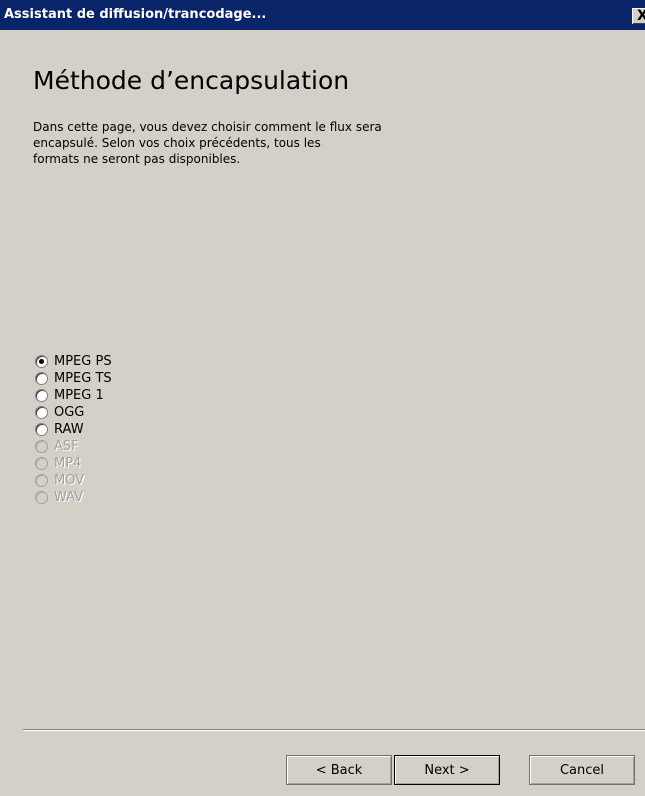 Image resolution: width=645 pixels, height=796 pixels. I want to click on radio-mpeg-ts: MPEG TS, so click(73, 378).